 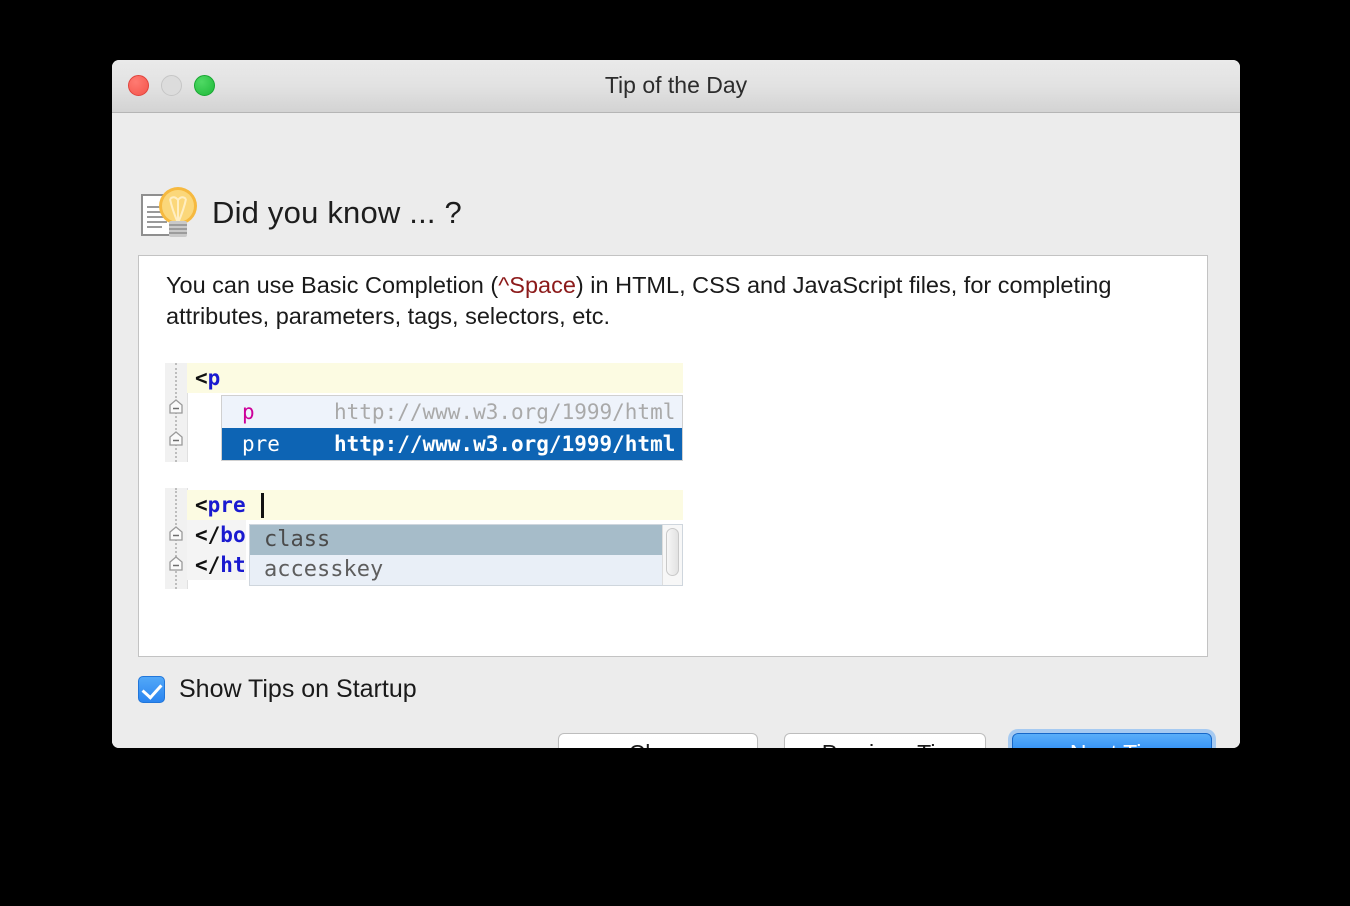 I want to click on lightbulb-document-icon, so click(x=169, y=213).